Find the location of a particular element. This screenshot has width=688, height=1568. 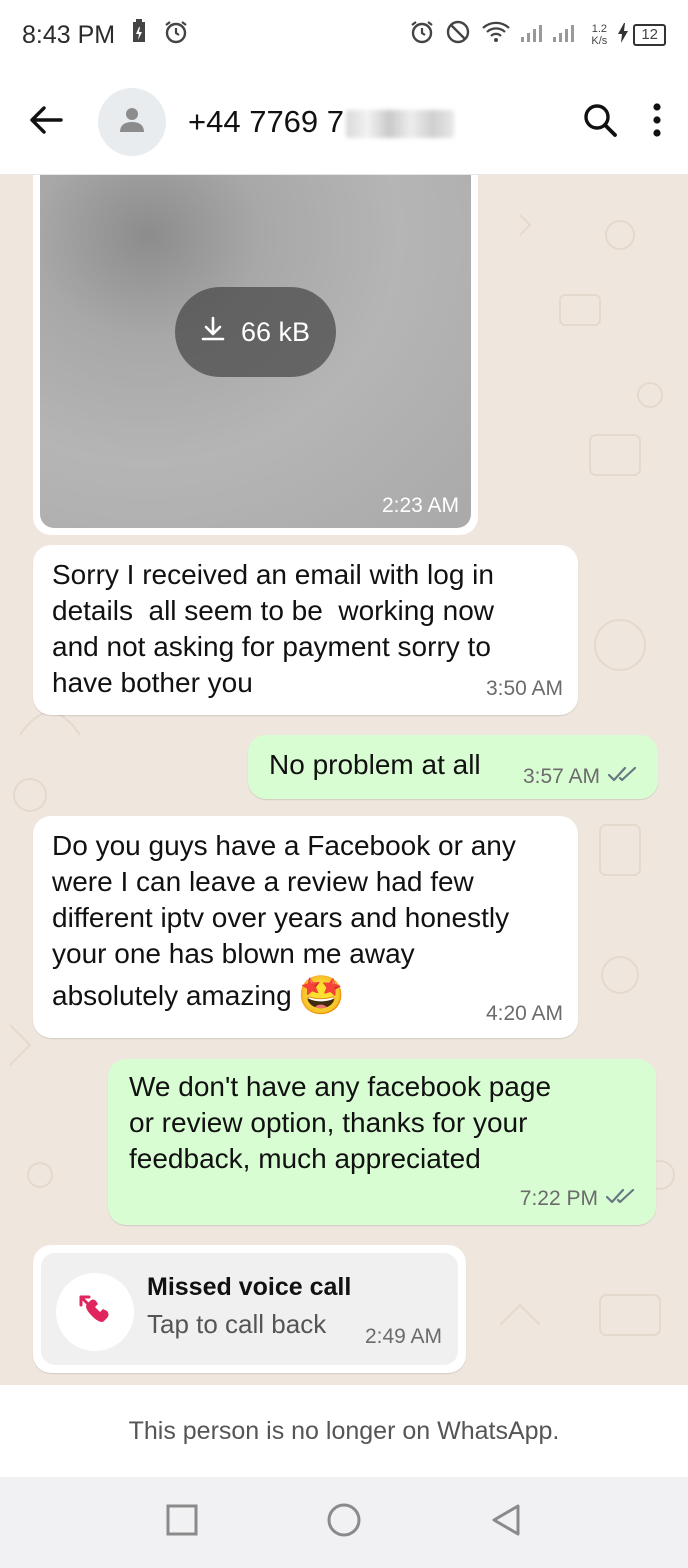

image-message: 66 kB 2:23 AM is located at coordinates (255, 355).